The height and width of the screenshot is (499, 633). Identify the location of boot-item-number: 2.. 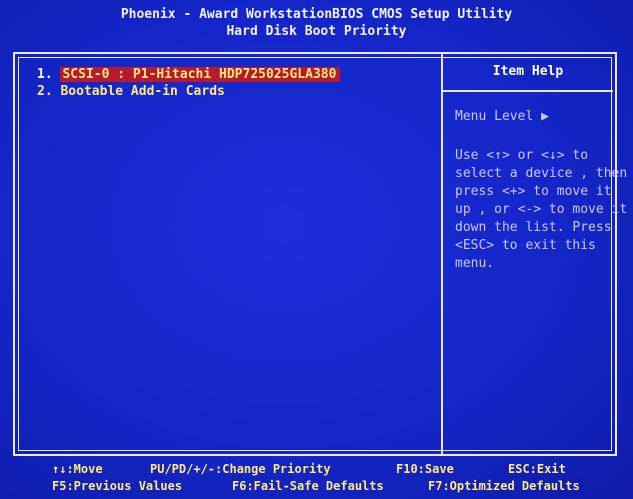
(45, 91).